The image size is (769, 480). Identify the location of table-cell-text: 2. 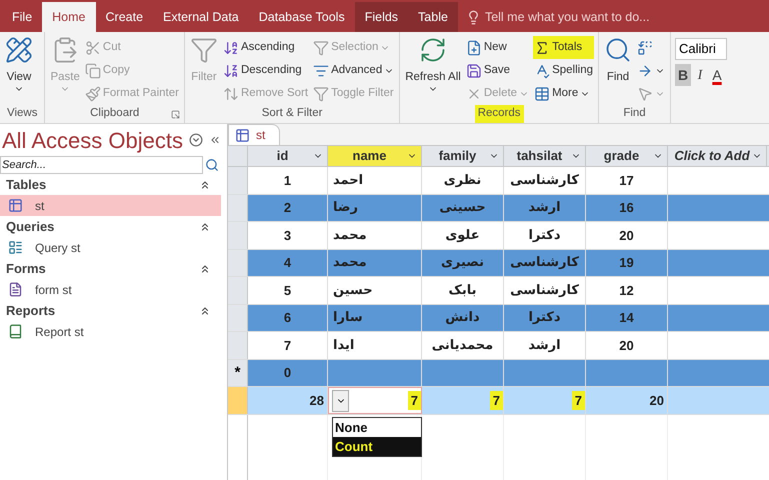
(287, 208).